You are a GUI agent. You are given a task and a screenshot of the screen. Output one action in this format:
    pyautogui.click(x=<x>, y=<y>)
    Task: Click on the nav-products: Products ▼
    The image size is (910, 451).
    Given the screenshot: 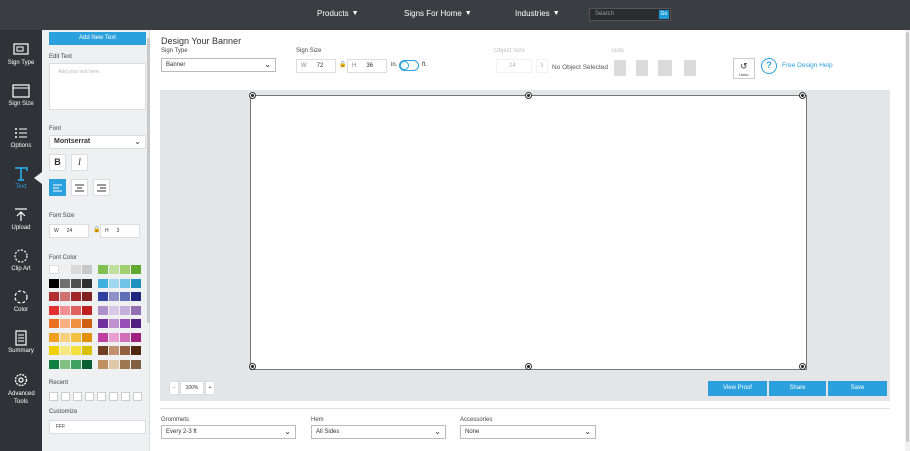 What is the action you would take?
    pyautogui.click(x=338, y=13)
    